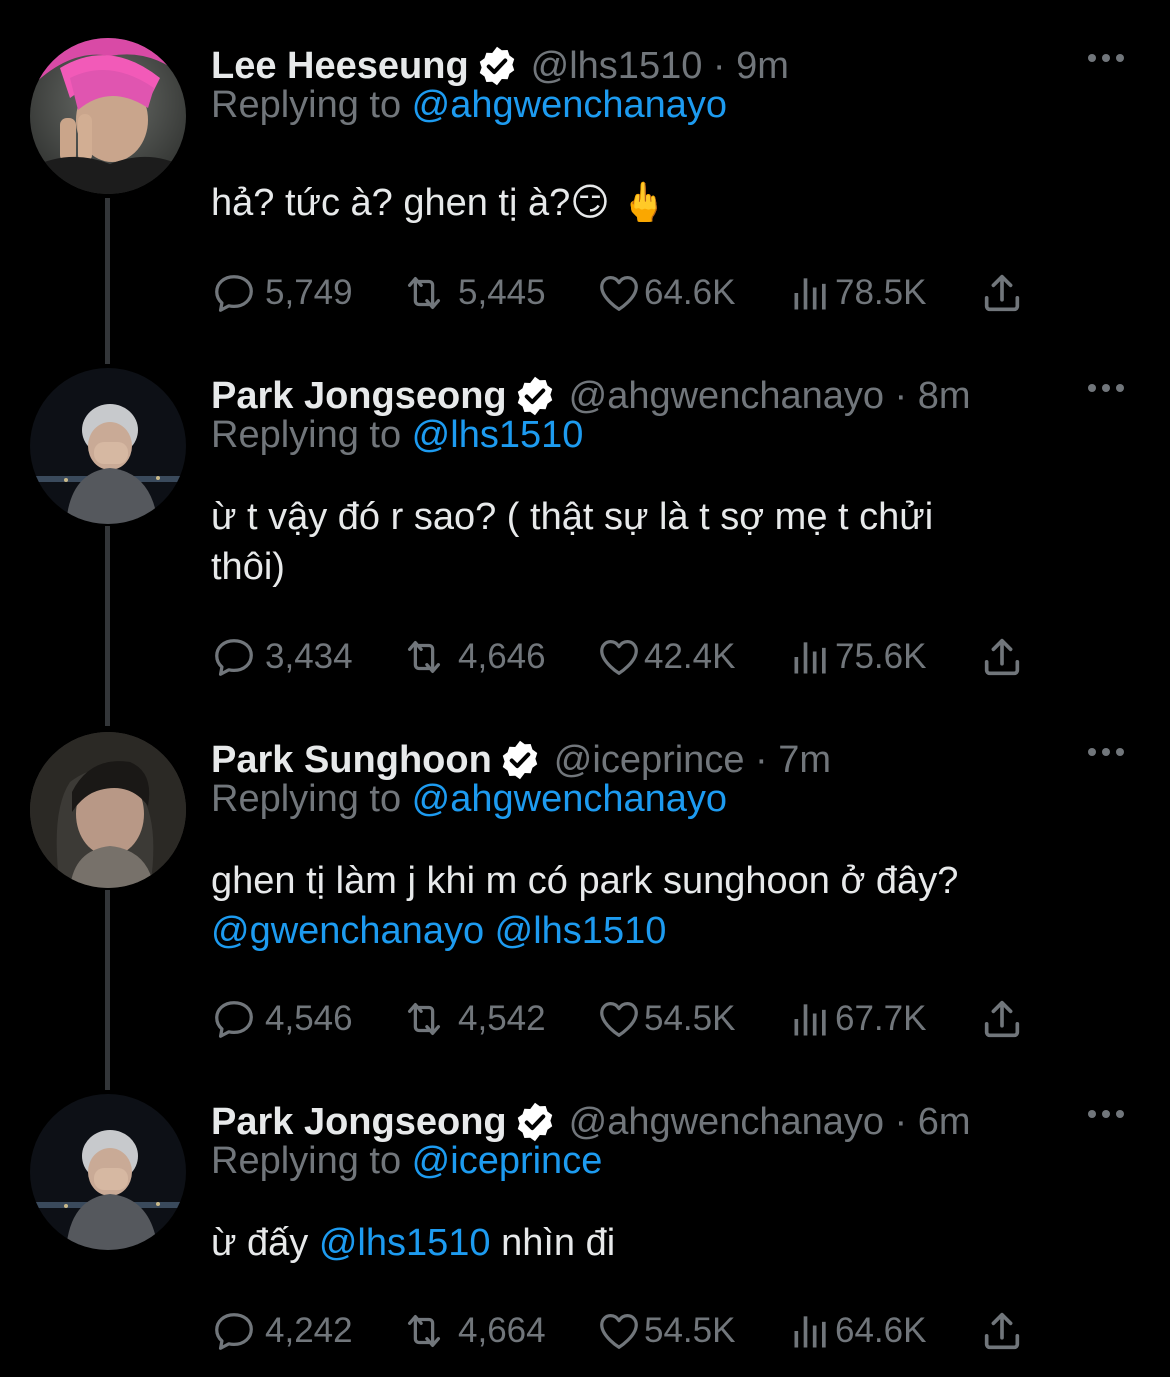 This screenshot has height=1377, width=1170. What do you see at coordinates (651, 1243) in the screenshot?
I see `tweet-text: ừ đấy @lhs1510 nhìn đi` at bounding box center [651, 1243].